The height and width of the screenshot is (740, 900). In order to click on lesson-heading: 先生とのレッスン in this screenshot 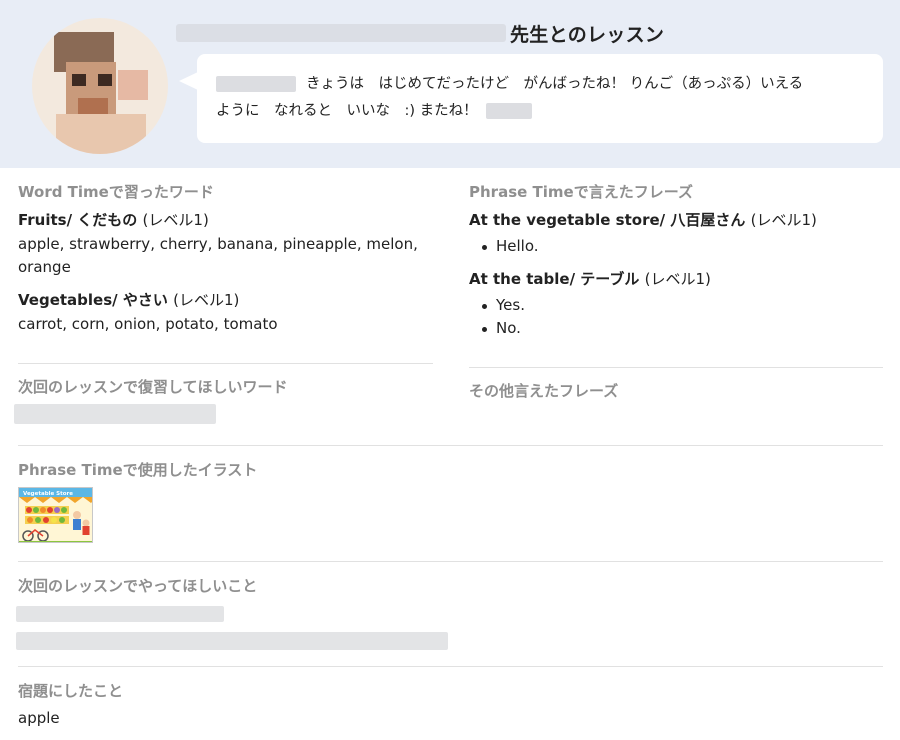, I will do `click(587, 34)`.